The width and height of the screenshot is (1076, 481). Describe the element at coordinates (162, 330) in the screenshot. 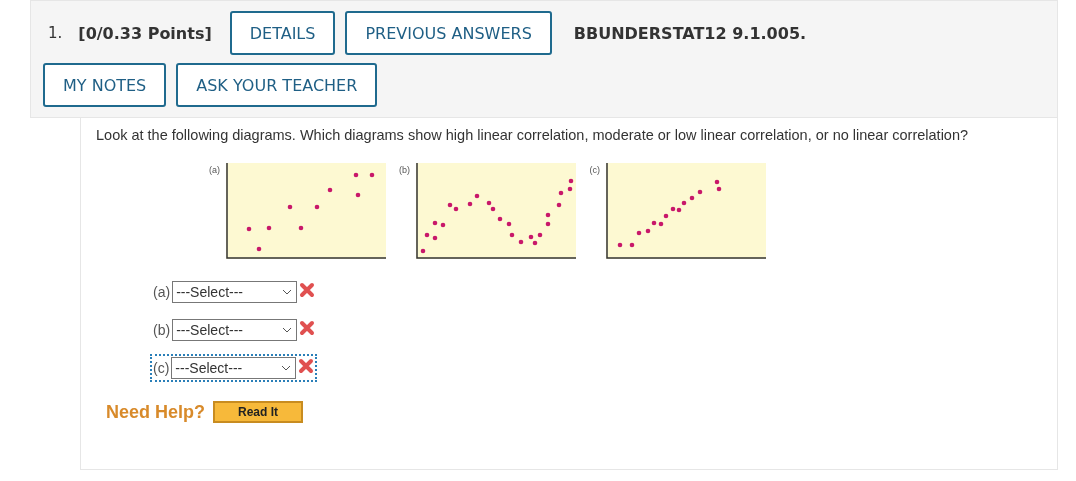

I see `answer-label: (b)` at that location.